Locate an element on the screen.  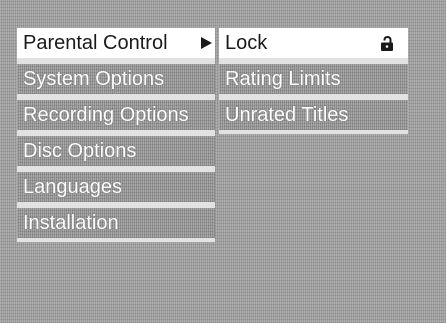
menu-item-parental-control: Parental Control is located at coordinates (116, 46).